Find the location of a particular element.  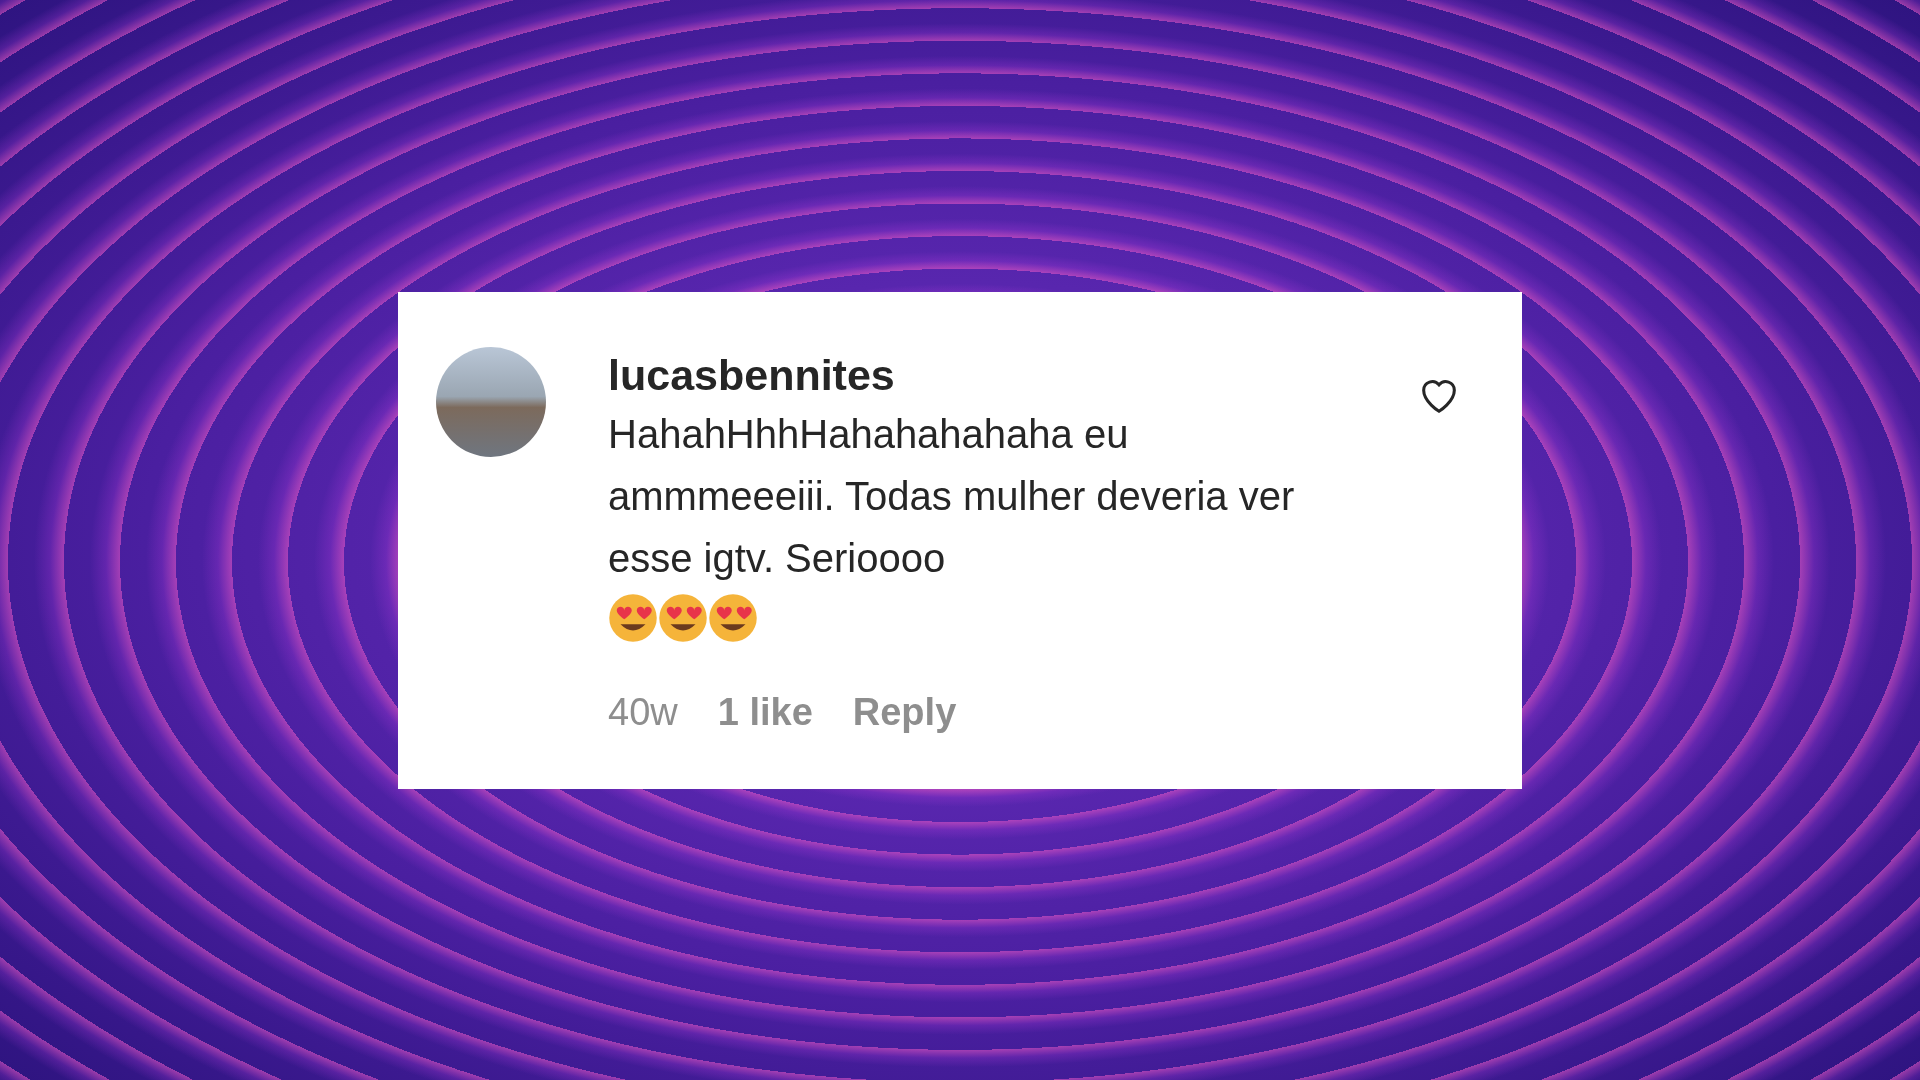

username: lucasbennites is located at coordinates (968, 374).